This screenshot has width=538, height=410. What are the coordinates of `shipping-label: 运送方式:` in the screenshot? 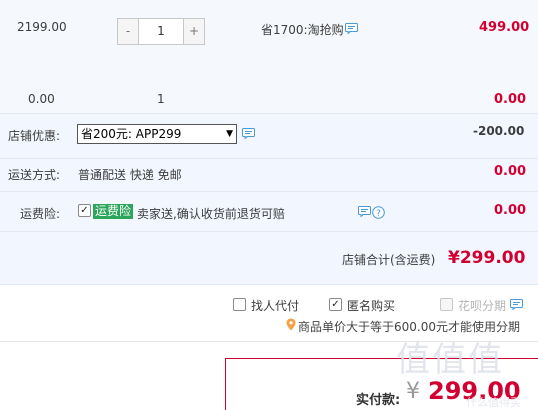 It's located at (34, 175).